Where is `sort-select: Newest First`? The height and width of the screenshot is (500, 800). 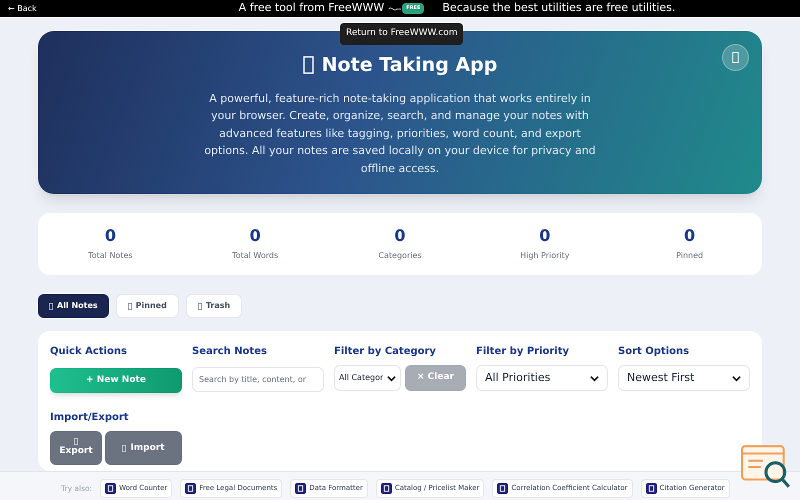 sort-select: Newest First is located at coordinates (684, 378).